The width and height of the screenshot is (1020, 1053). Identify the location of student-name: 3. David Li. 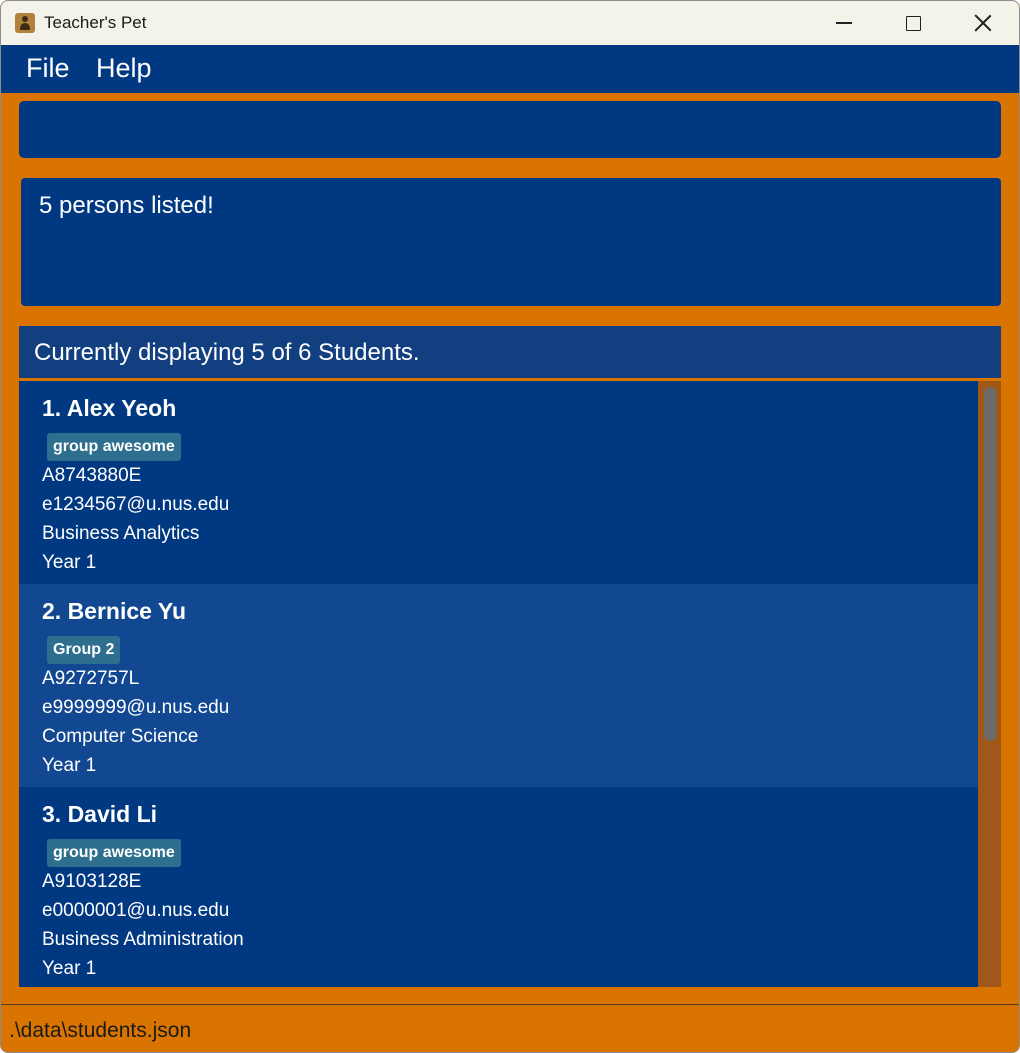
(100, 814).